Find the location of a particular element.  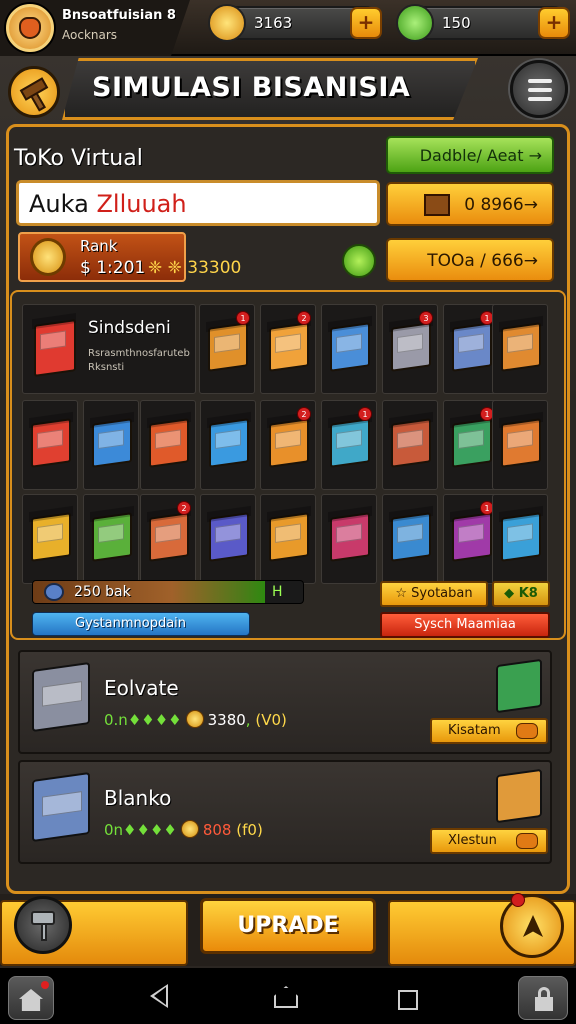

card-title: Eolvate is located at coordinates (141, 688).